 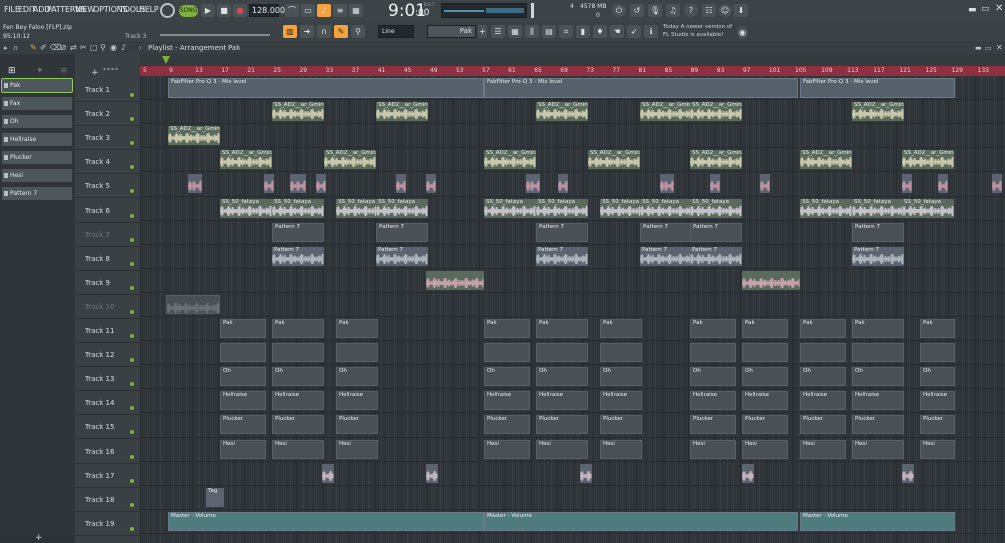 What do you see at coordinates (709, 10) in the screenshot?
I see `options-button: ☷` at bounding box center [709, 10].